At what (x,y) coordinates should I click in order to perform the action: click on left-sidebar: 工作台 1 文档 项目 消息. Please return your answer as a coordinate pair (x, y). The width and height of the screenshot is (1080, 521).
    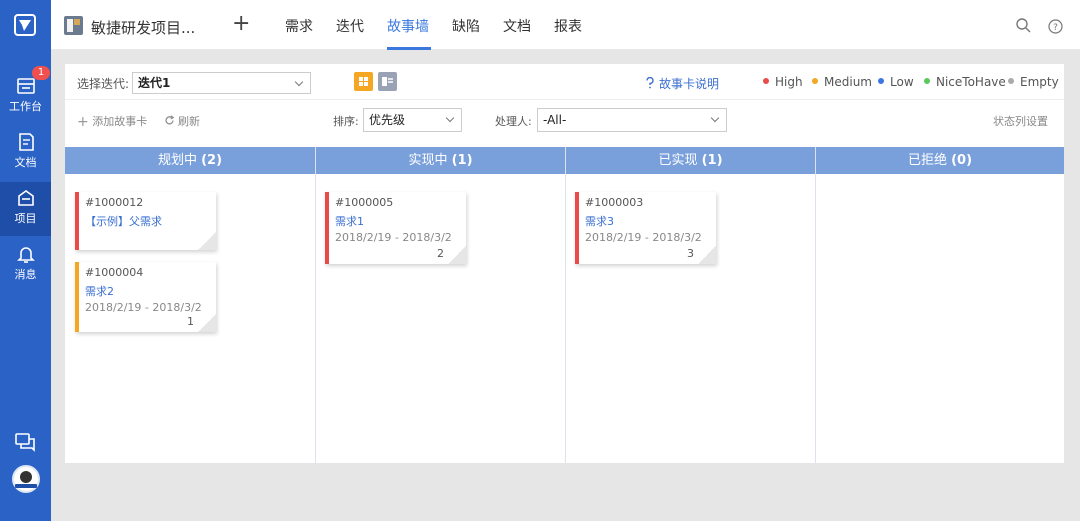
    Looking at the image, I should click on (25, 260).